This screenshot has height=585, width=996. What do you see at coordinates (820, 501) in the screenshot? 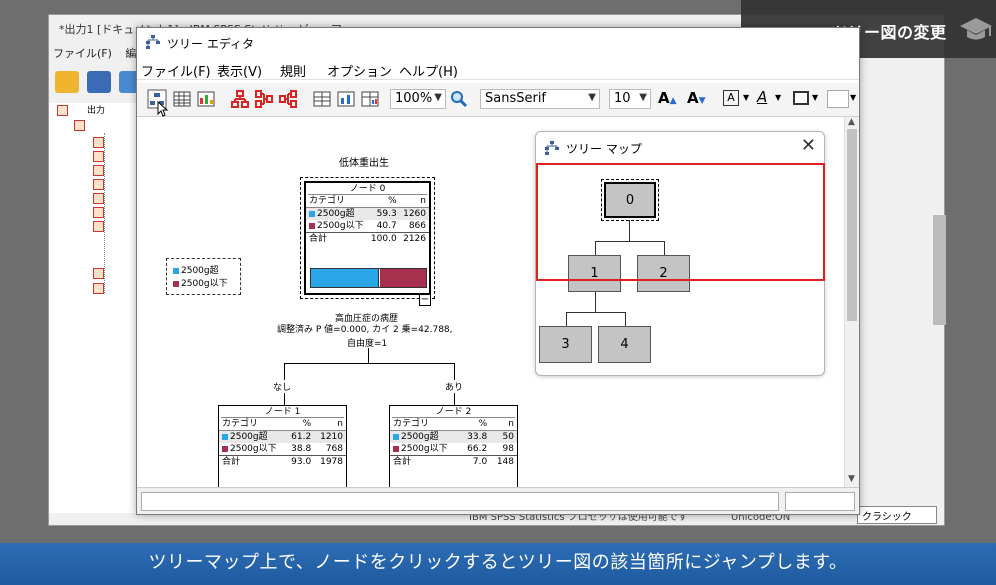
I see `status-field-secondary` at bounding box center [820, 501].